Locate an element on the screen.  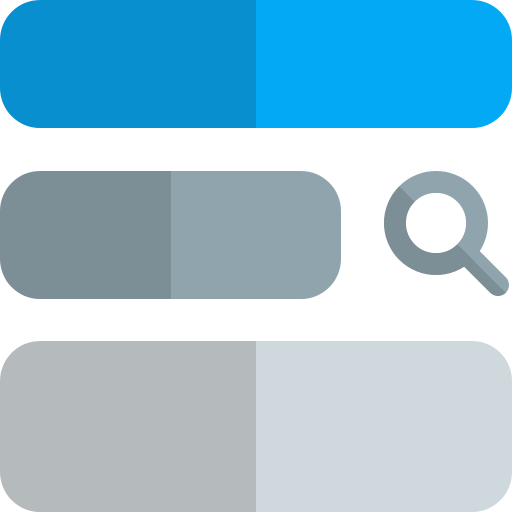
search-icon is located at coordinates (448, 235).